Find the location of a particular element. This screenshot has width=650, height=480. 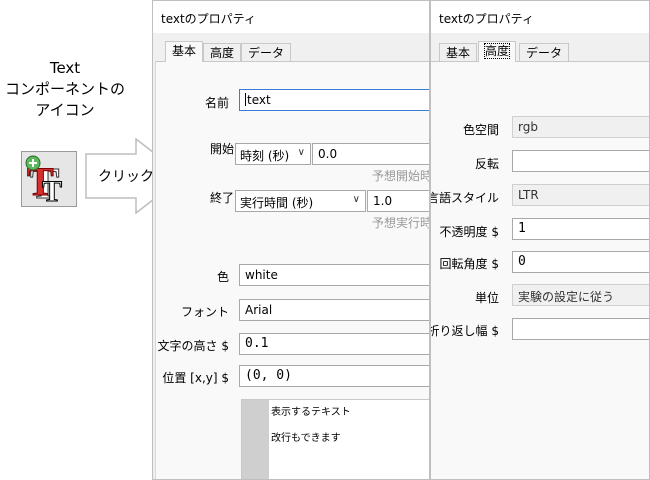

text-line: 改行もできます is located at coordinates (306, 438).